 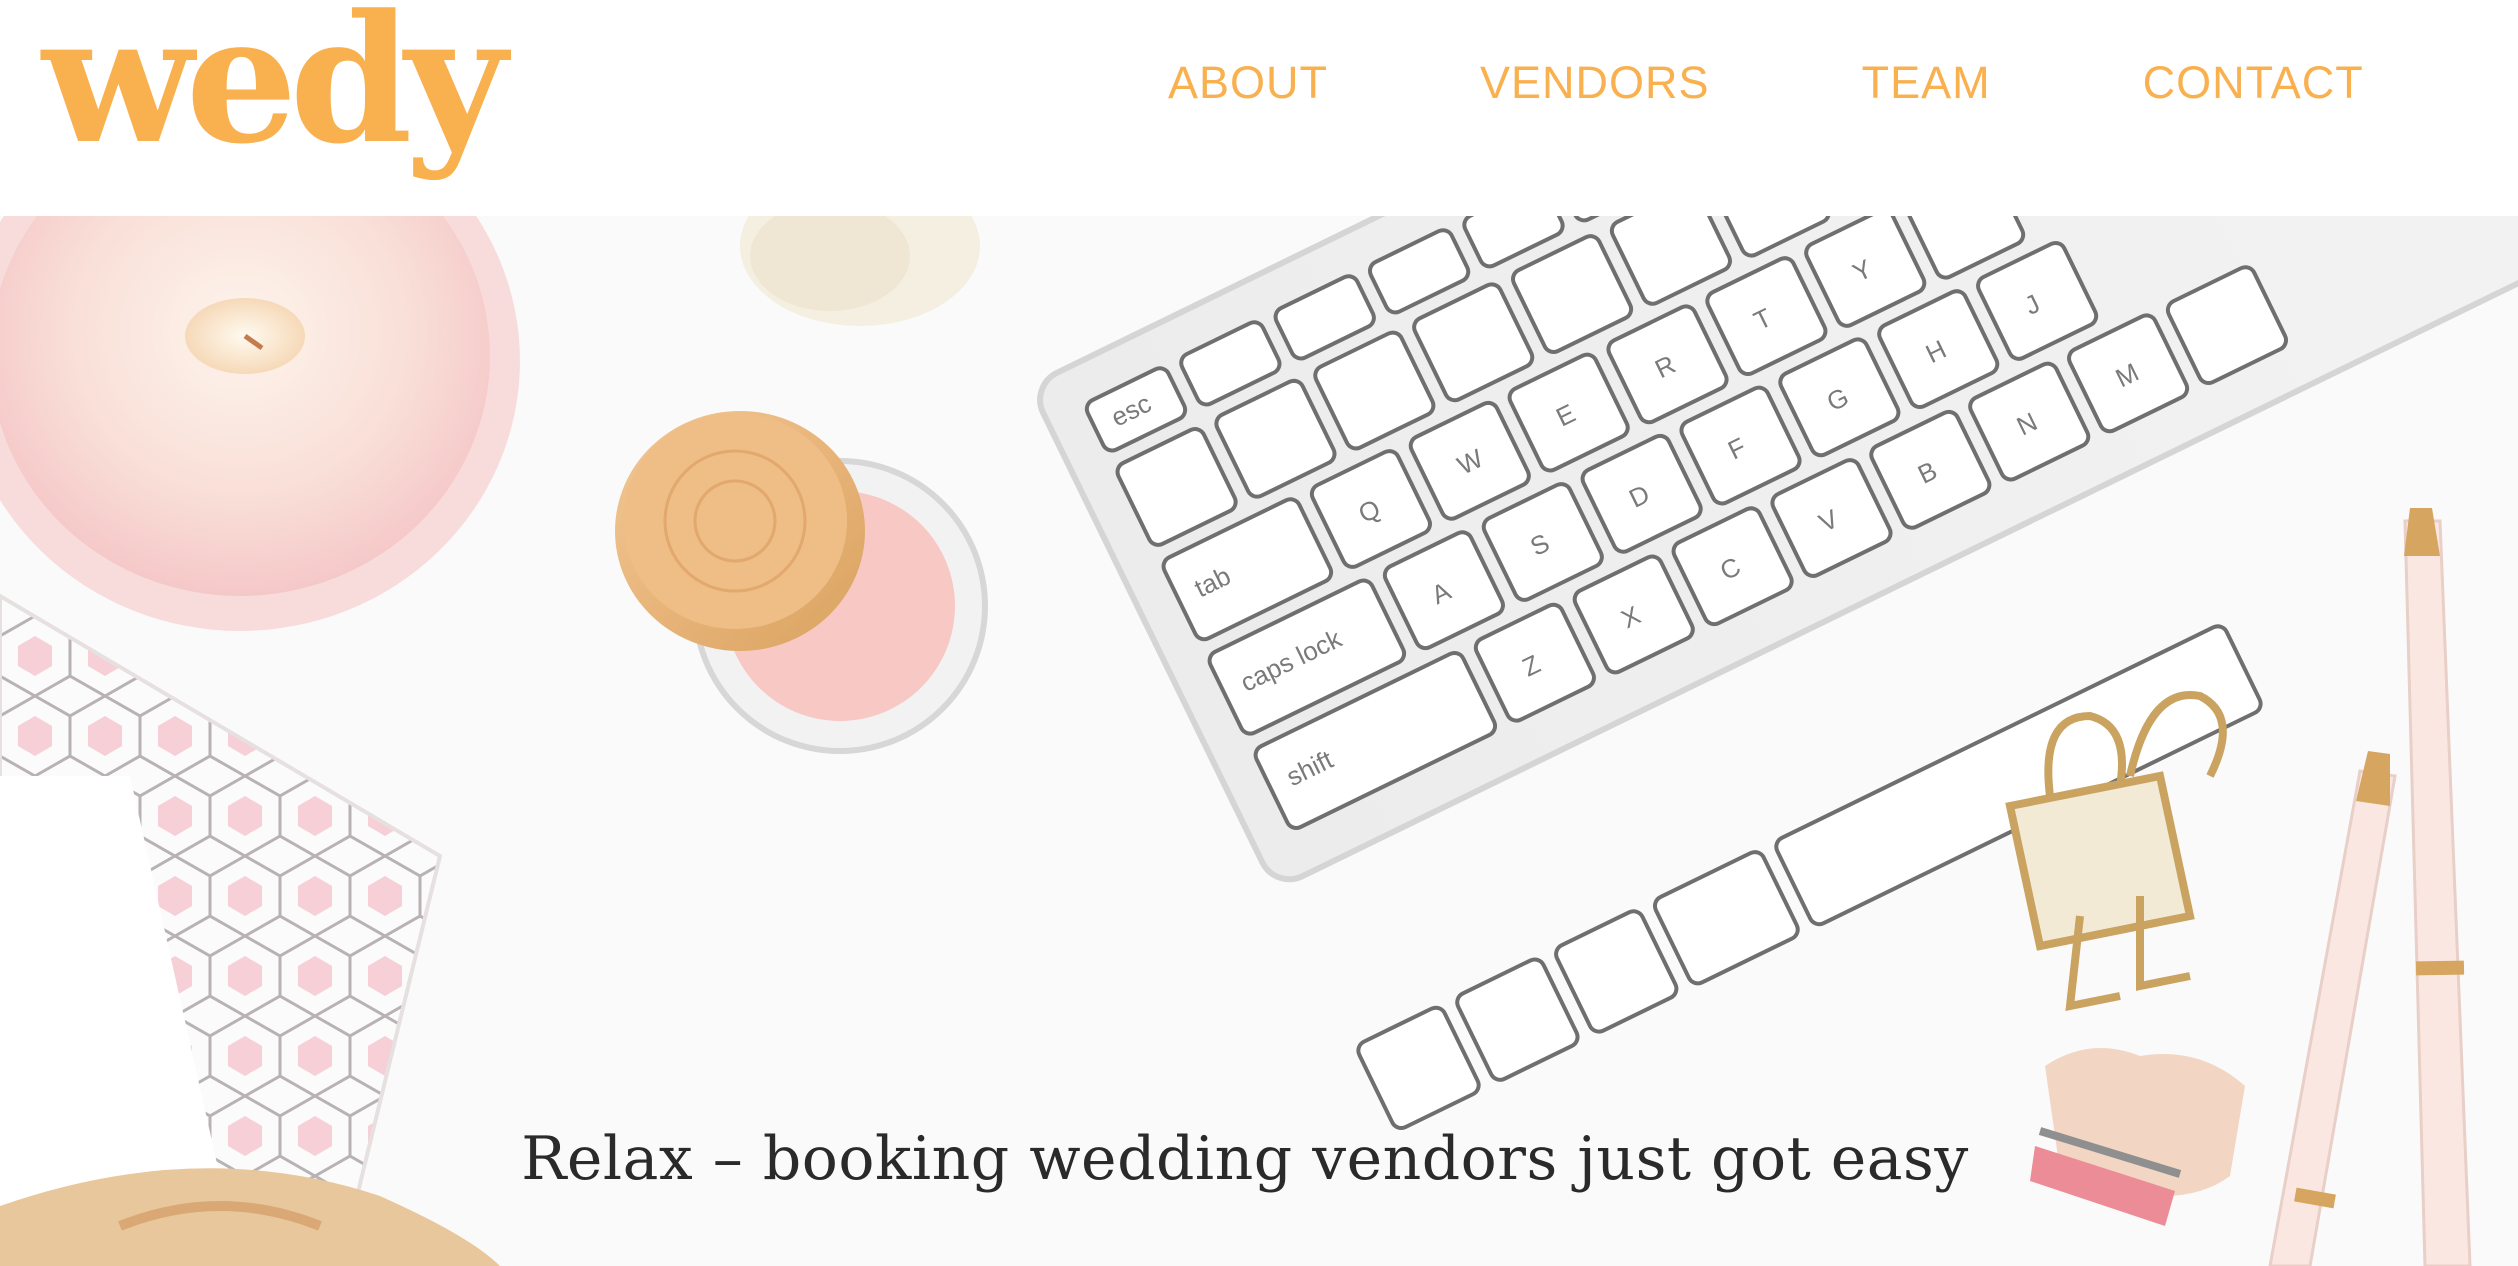 What do you see at coordinates (2253, 82) in the screenshot?
I see `nav-item-contact: CONTACT` at bounding box center [2253, 82].